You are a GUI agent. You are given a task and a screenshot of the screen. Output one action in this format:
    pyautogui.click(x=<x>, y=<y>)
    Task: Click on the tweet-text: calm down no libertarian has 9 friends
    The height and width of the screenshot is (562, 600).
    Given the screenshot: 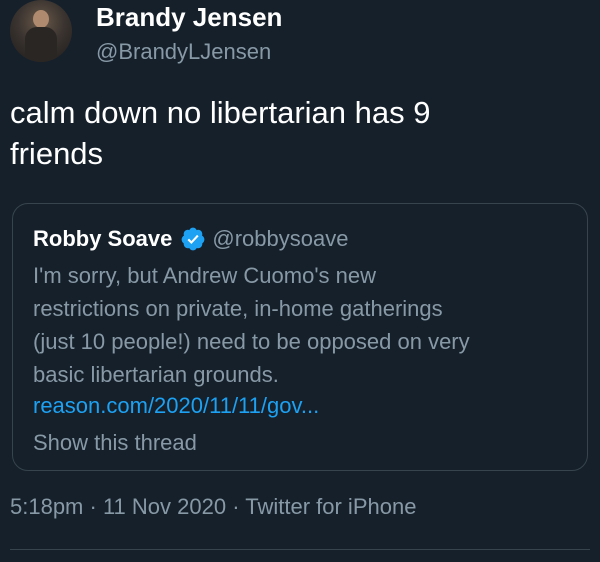 What is the action you would take?
    pyautogui.click(x=220, y=133)
    